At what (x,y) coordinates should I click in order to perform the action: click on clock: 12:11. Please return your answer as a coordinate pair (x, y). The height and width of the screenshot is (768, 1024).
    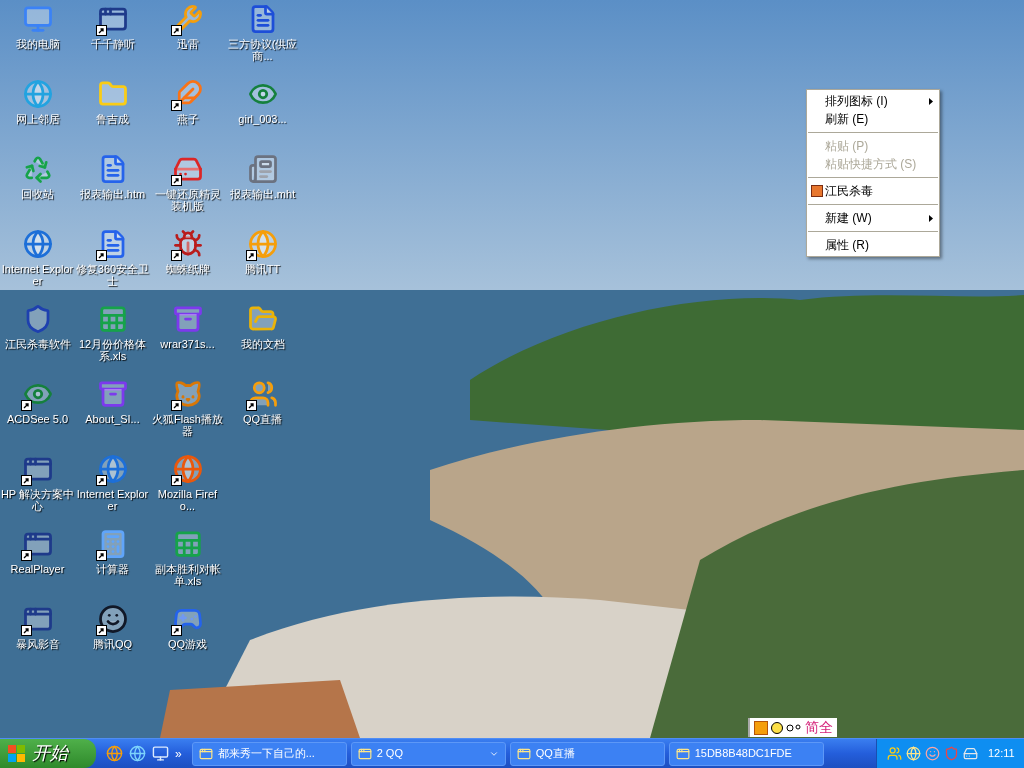
    Looking at the image, I should click on (1001, 754).